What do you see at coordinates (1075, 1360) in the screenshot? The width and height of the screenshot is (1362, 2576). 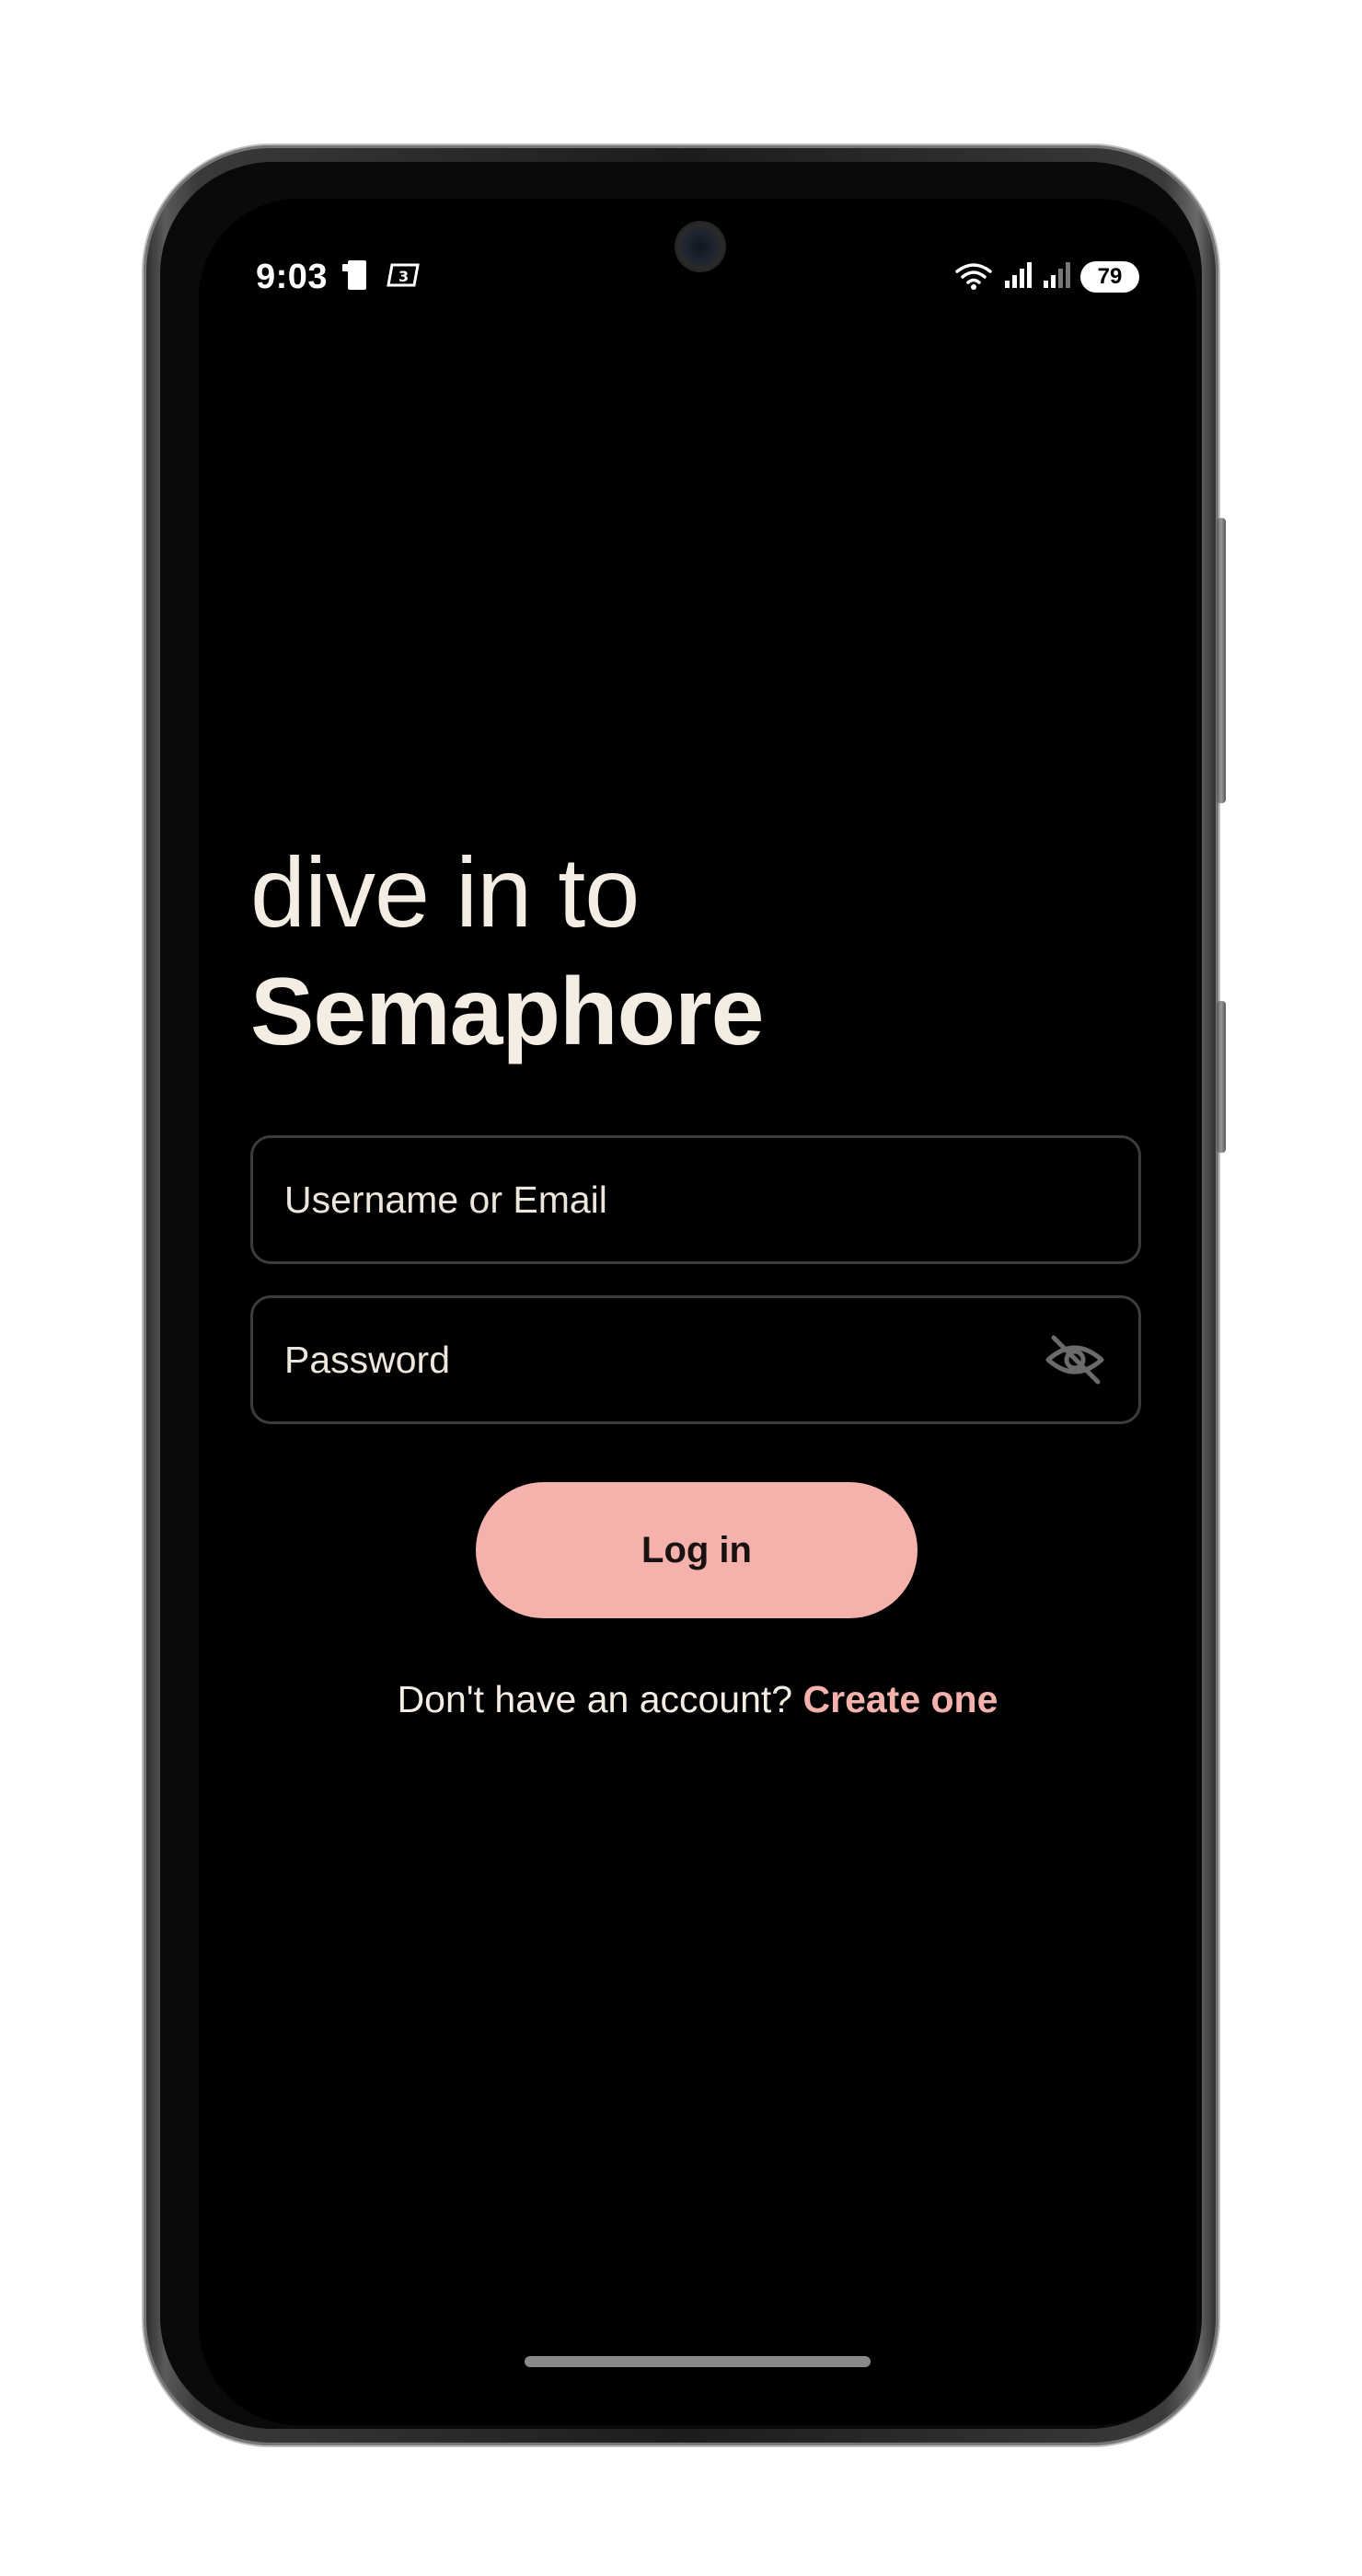 I see `eye-off-icon` at bounding box center [1075, 1360].